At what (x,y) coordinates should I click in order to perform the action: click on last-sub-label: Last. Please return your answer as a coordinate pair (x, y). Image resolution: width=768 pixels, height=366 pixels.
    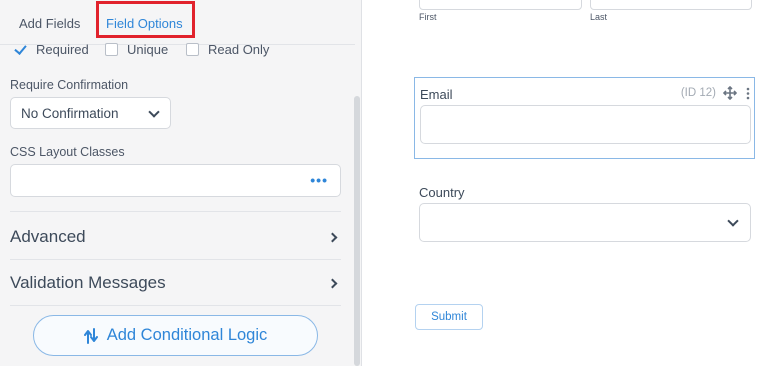
    Looking at the image, I should click on (599, 17).